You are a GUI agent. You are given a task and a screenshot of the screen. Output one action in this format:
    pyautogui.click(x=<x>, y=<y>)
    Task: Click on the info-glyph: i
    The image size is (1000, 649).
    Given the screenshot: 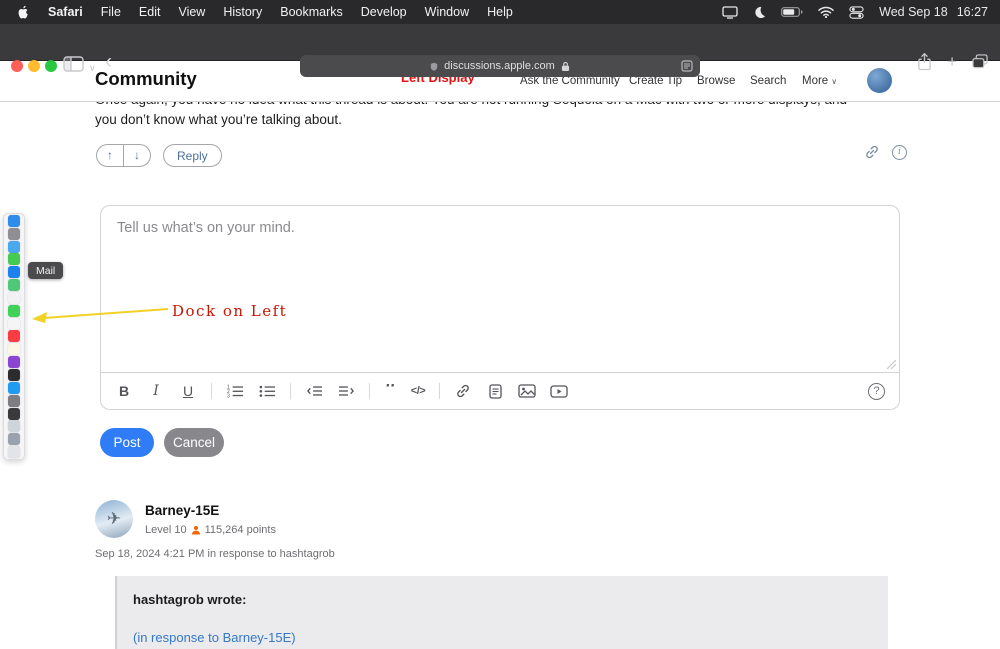 What is the action you would take?
    pyautogui.click(x=899, y=152)
    